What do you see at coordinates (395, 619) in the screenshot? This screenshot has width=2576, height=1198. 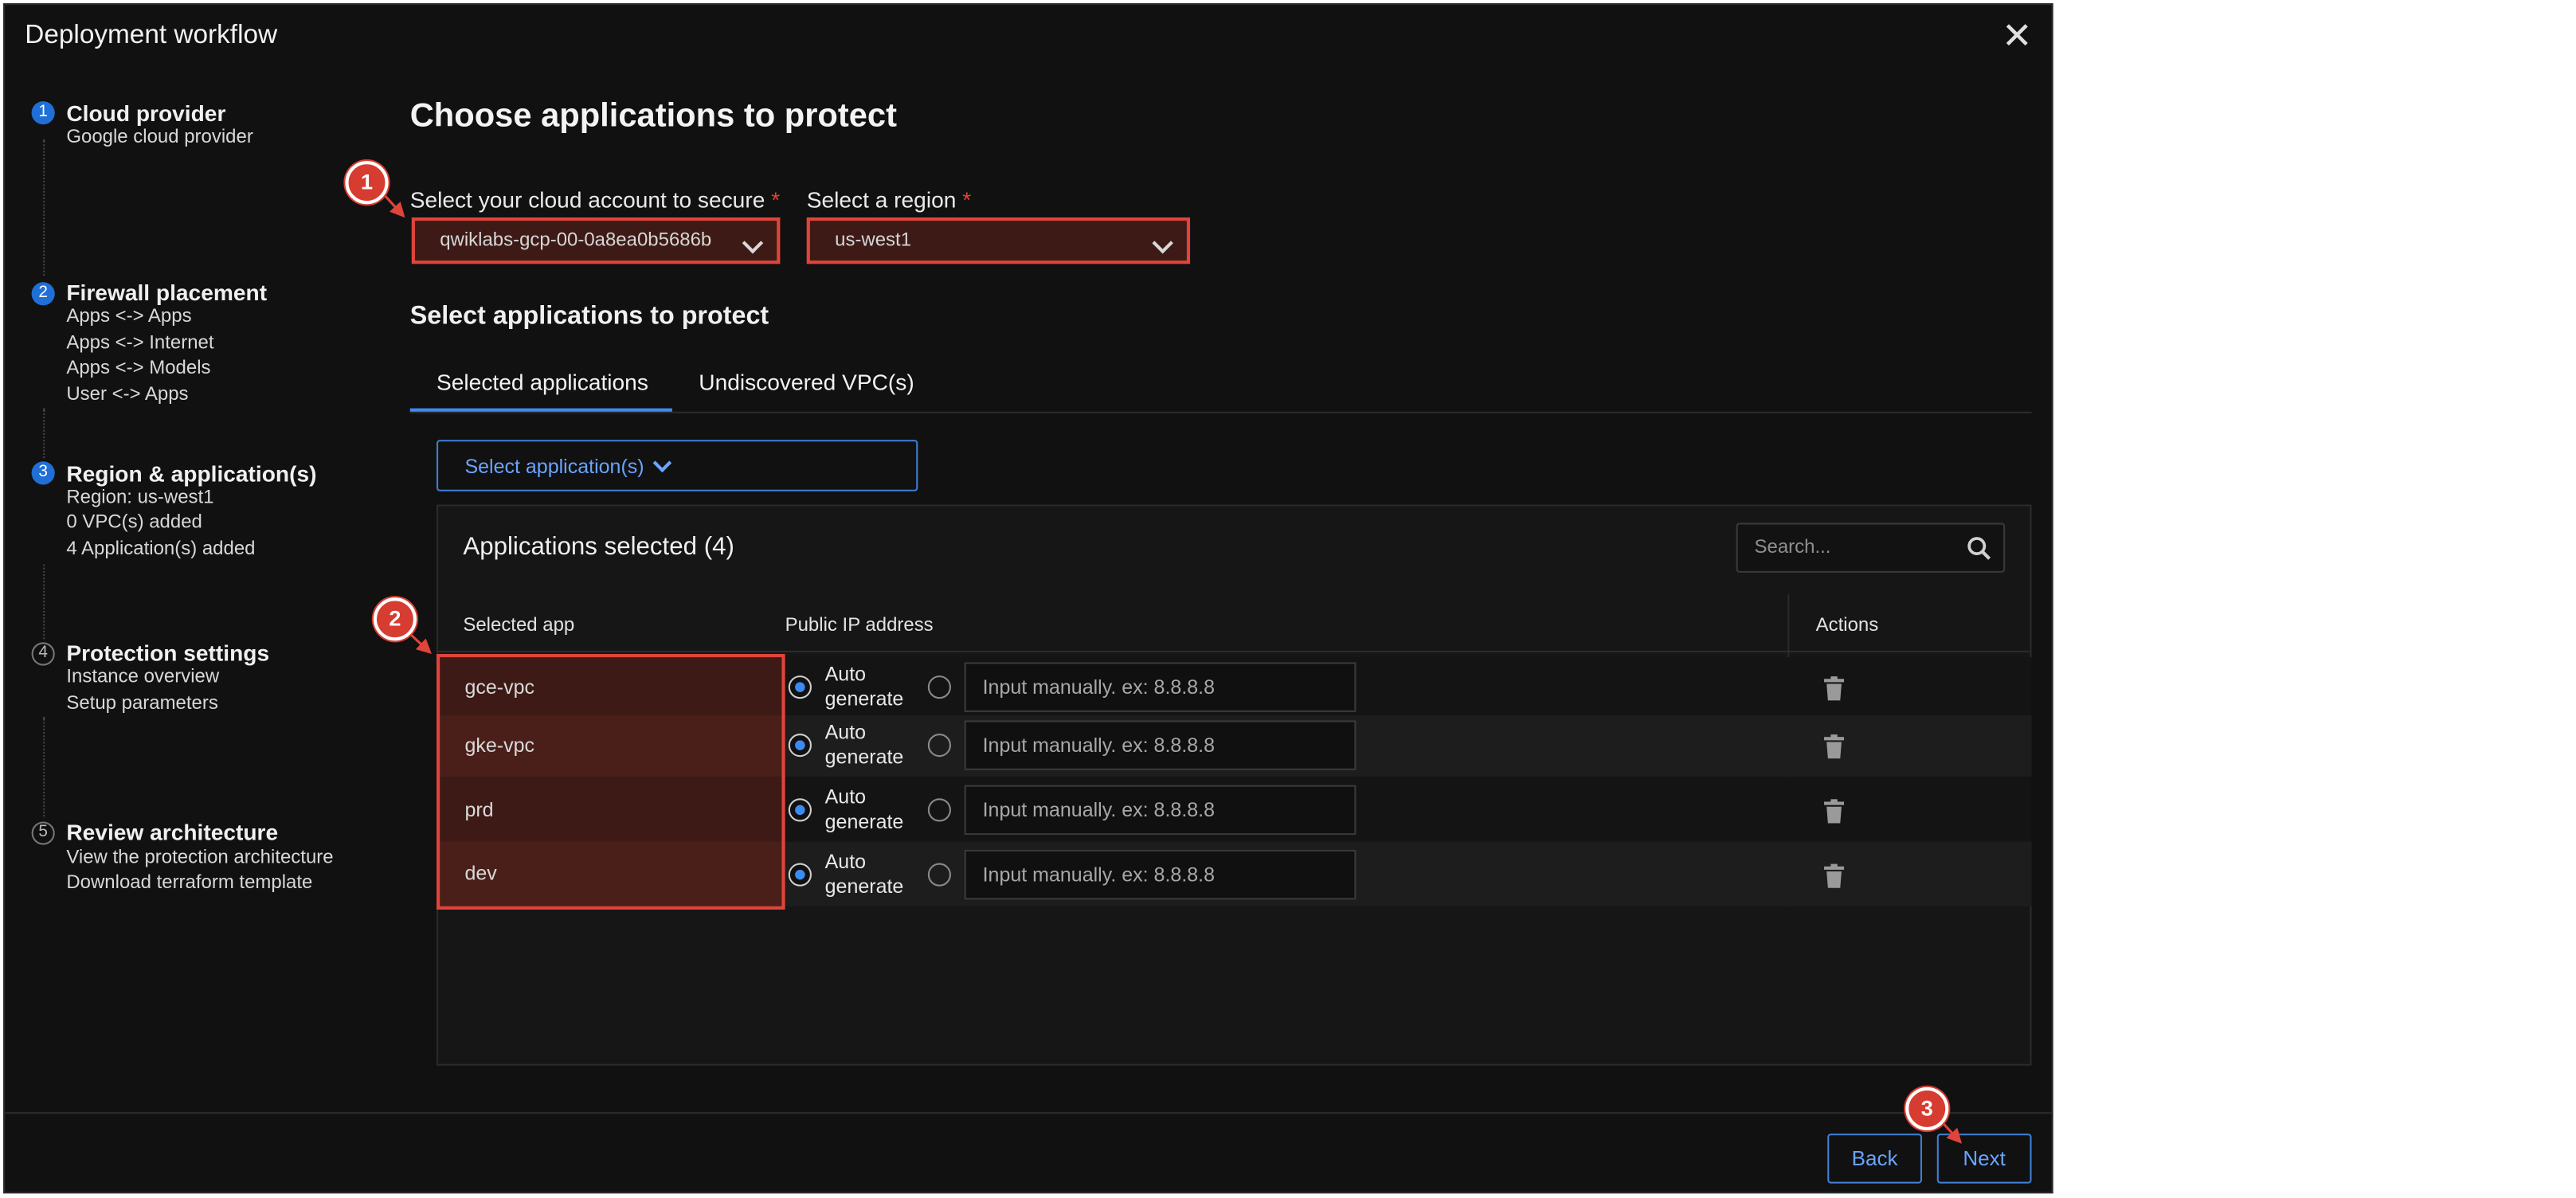 I see `annotation-badge-2: 2` at bounding box center [395, 619].